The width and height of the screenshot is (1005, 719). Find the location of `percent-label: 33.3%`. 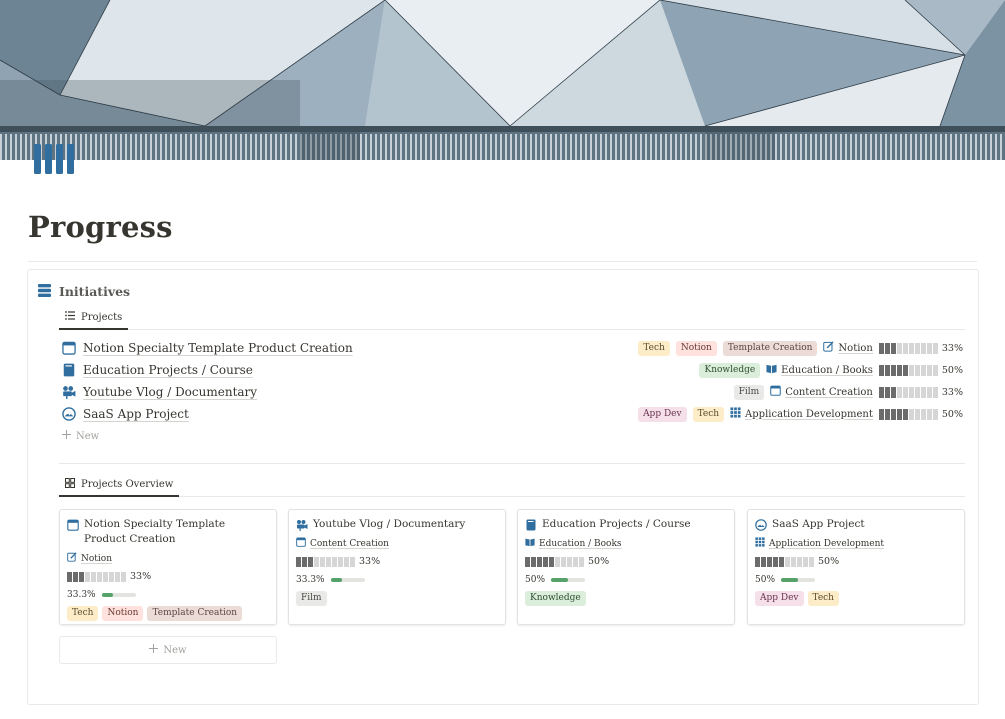

percent-label: 33.3% is located at coordinates (81, 594).